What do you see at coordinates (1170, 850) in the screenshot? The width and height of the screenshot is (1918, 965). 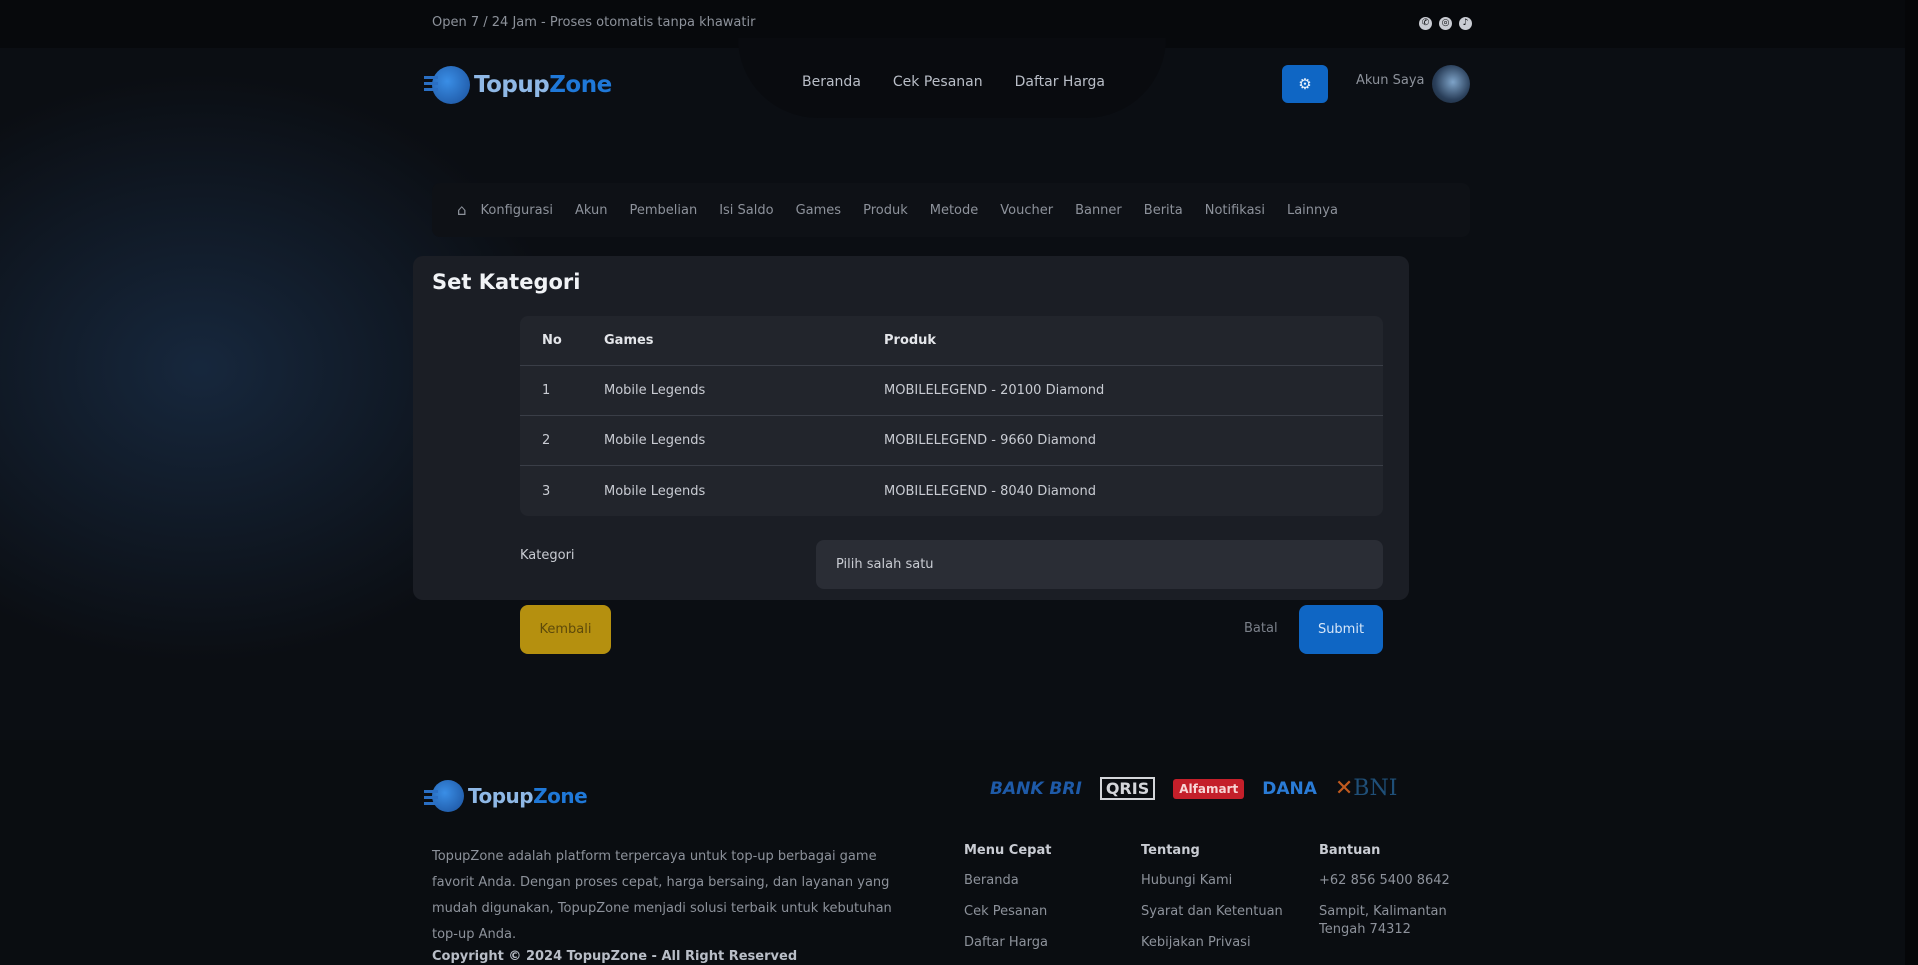 I see `footer-col-title: Tentang` at bounding box center [1170, 850].